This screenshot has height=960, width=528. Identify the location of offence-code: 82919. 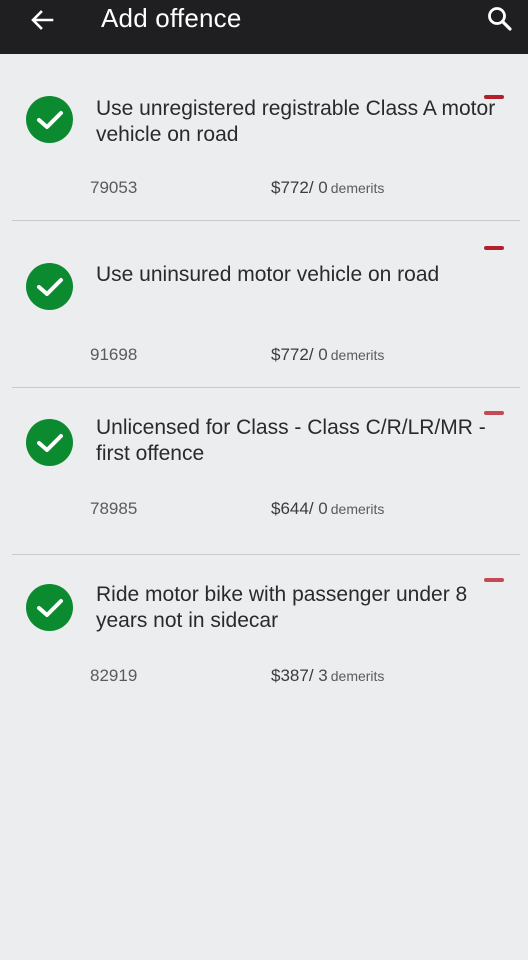
(114, 675).